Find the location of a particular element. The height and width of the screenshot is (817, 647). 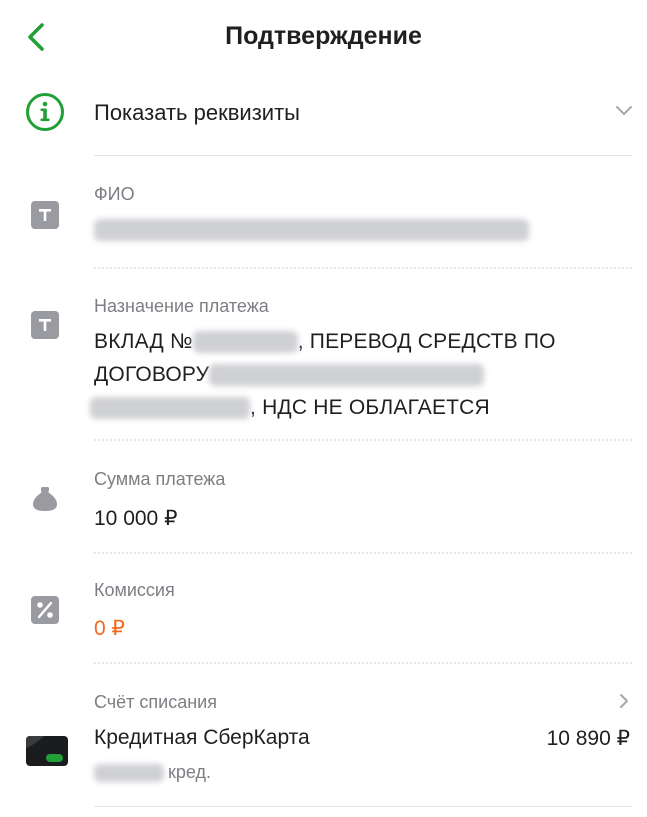

amount-value: 10 000 ₽ is located at coordinates (136, 518).